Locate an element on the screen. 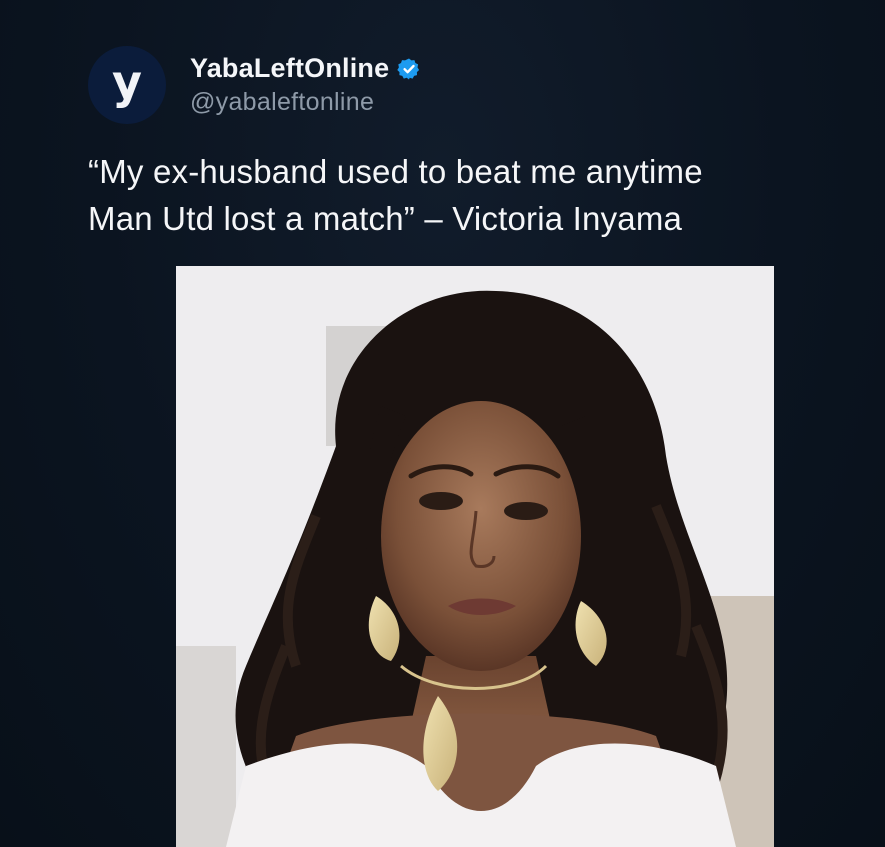  user-handle: @yabaleftonline is located at coordinates (305, 102).